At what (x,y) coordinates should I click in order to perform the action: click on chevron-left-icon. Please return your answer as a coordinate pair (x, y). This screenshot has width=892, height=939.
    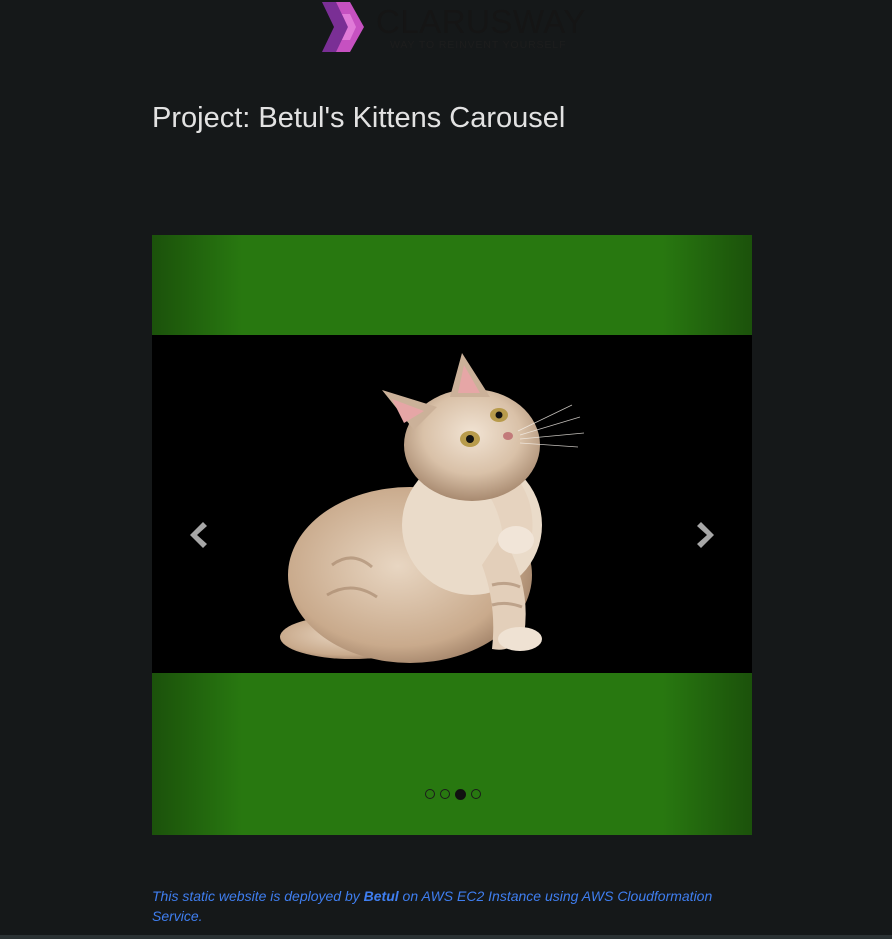
    Looking at the image, I should click on (198, 535).